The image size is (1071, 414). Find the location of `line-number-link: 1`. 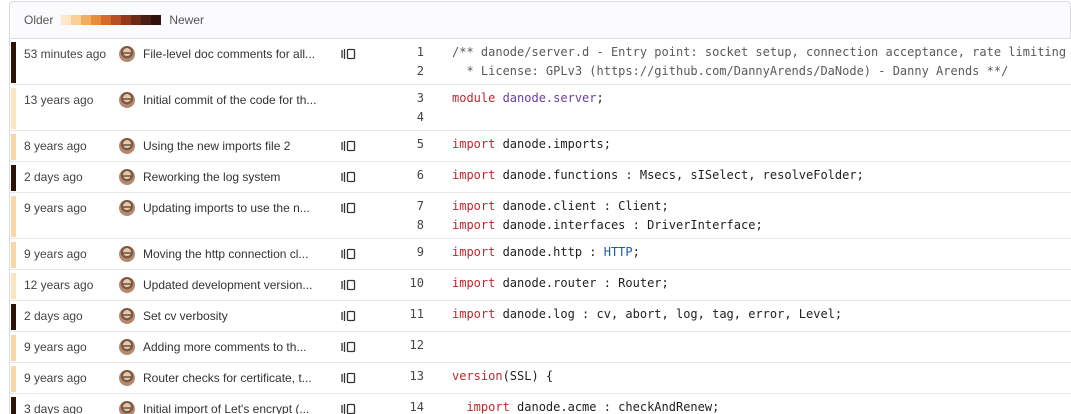

line-number-link: 1 is located at coordinates (404, 52).